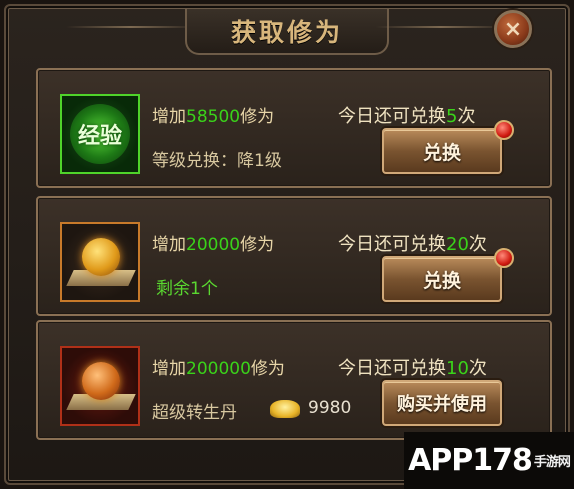 The height and width of the screenshot is (489, 574). I want to click on gain-text: 增加200000修为, so click(218, 369).